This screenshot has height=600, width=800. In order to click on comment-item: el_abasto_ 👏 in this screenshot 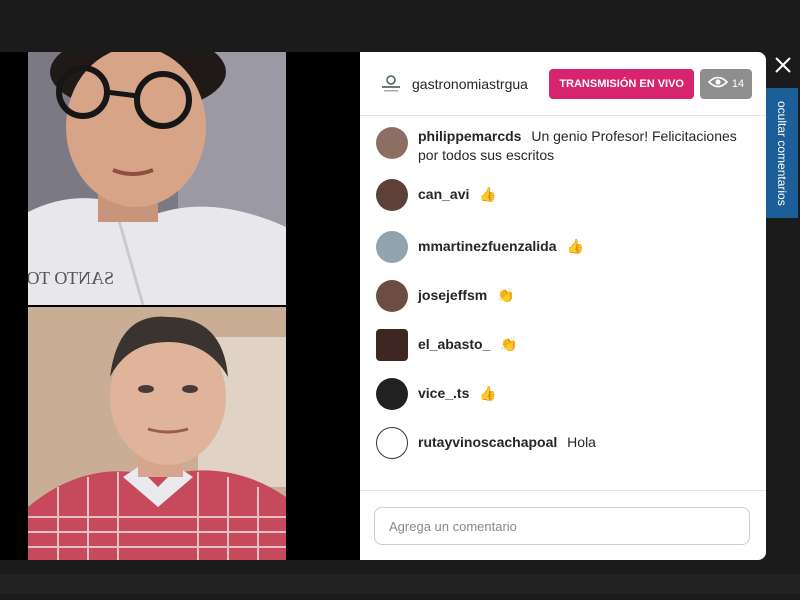, I will do `click(563, 345)`.